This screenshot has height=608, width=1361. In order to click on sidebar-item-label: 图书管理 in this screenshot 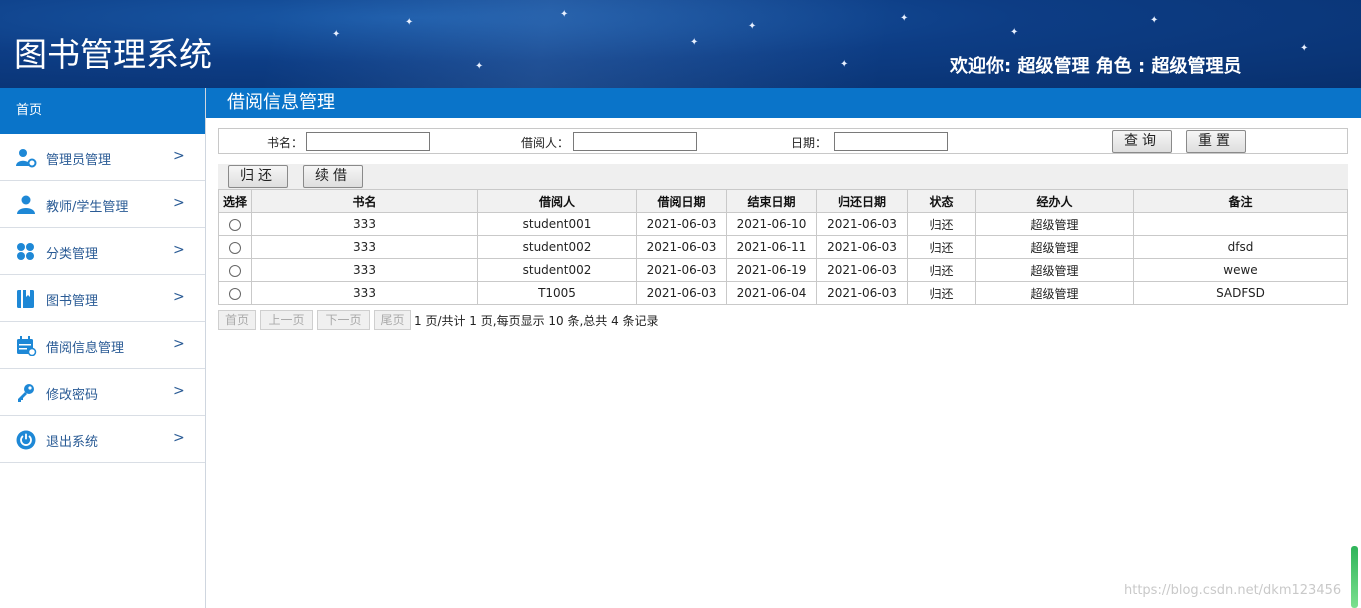, I will do `click(72, 301)`.